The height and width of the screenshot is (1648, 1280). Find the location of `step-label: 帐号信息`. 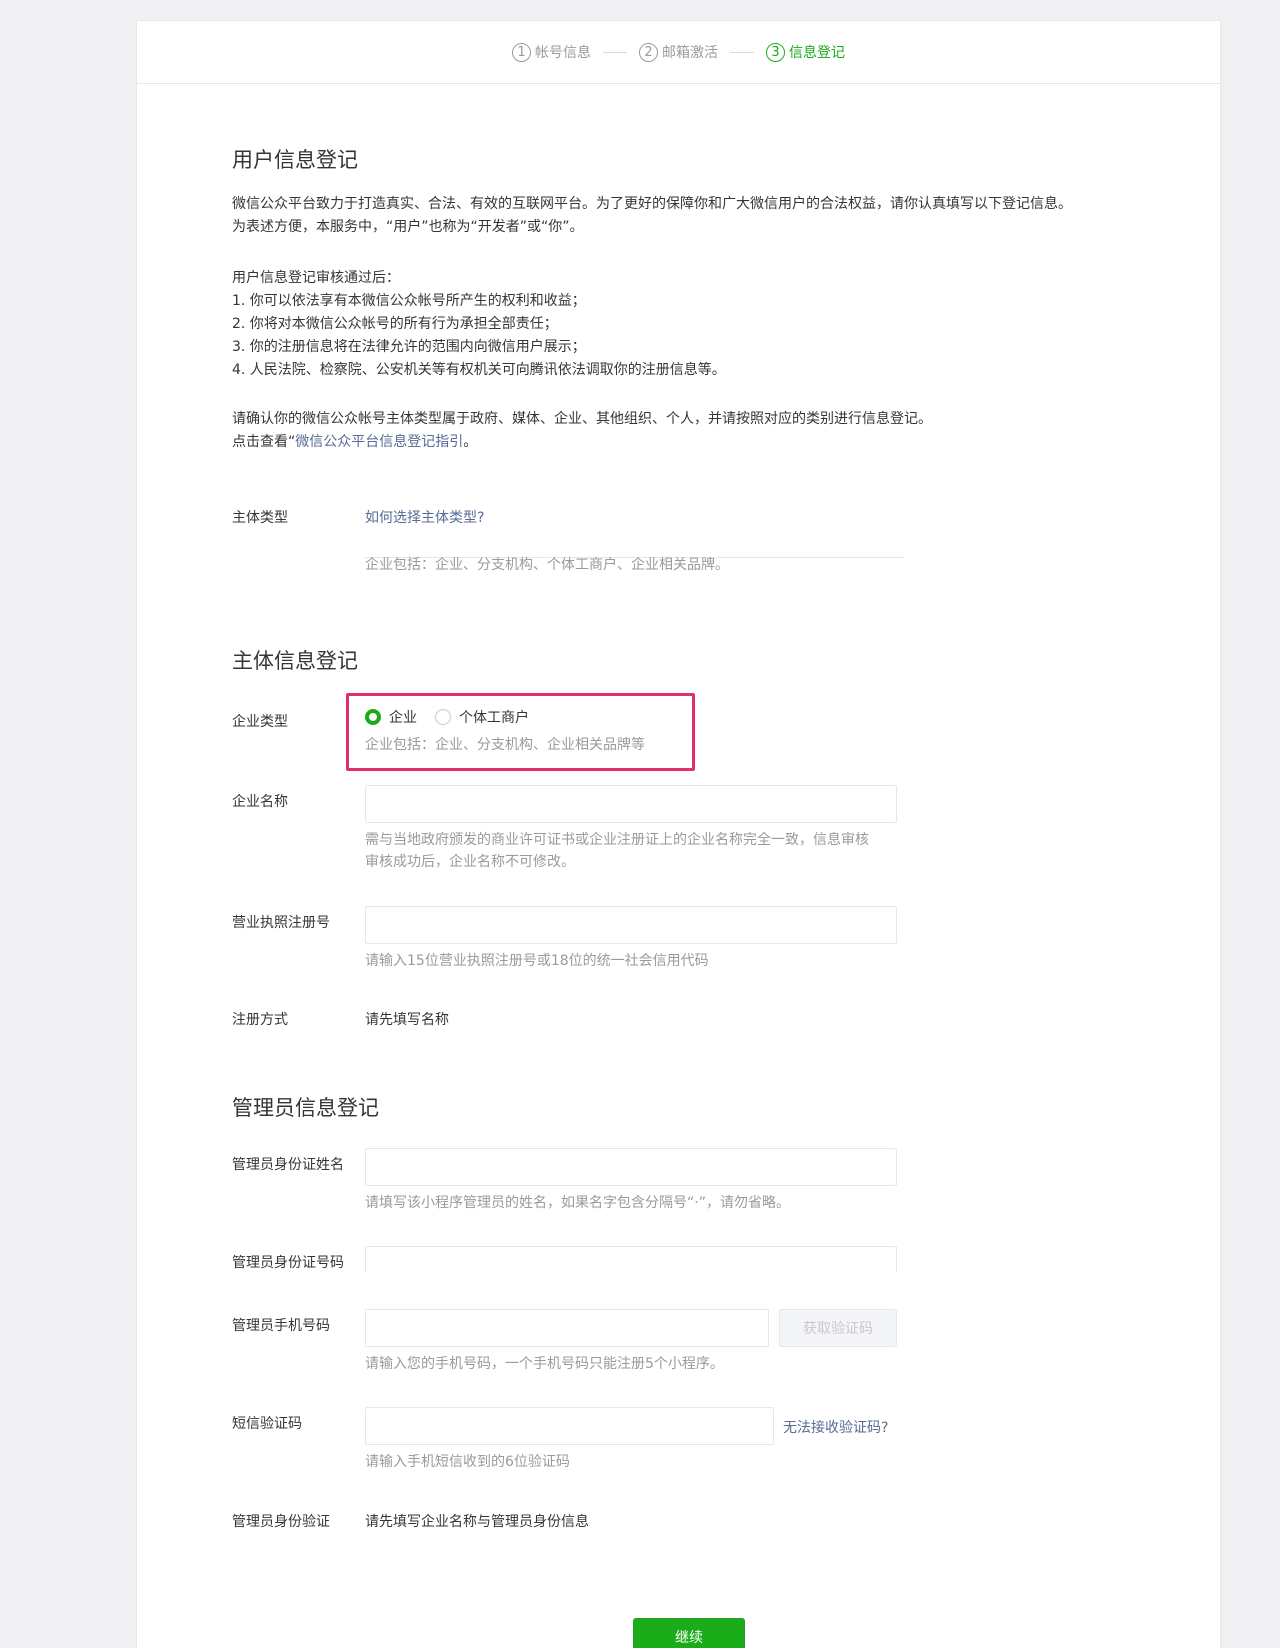

step-label: 帐号信息 is located at coordinates (563, 53).